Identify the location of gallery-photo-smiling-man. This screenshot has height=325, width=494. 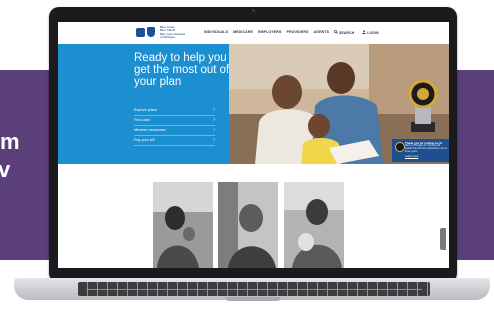
(248, 225).